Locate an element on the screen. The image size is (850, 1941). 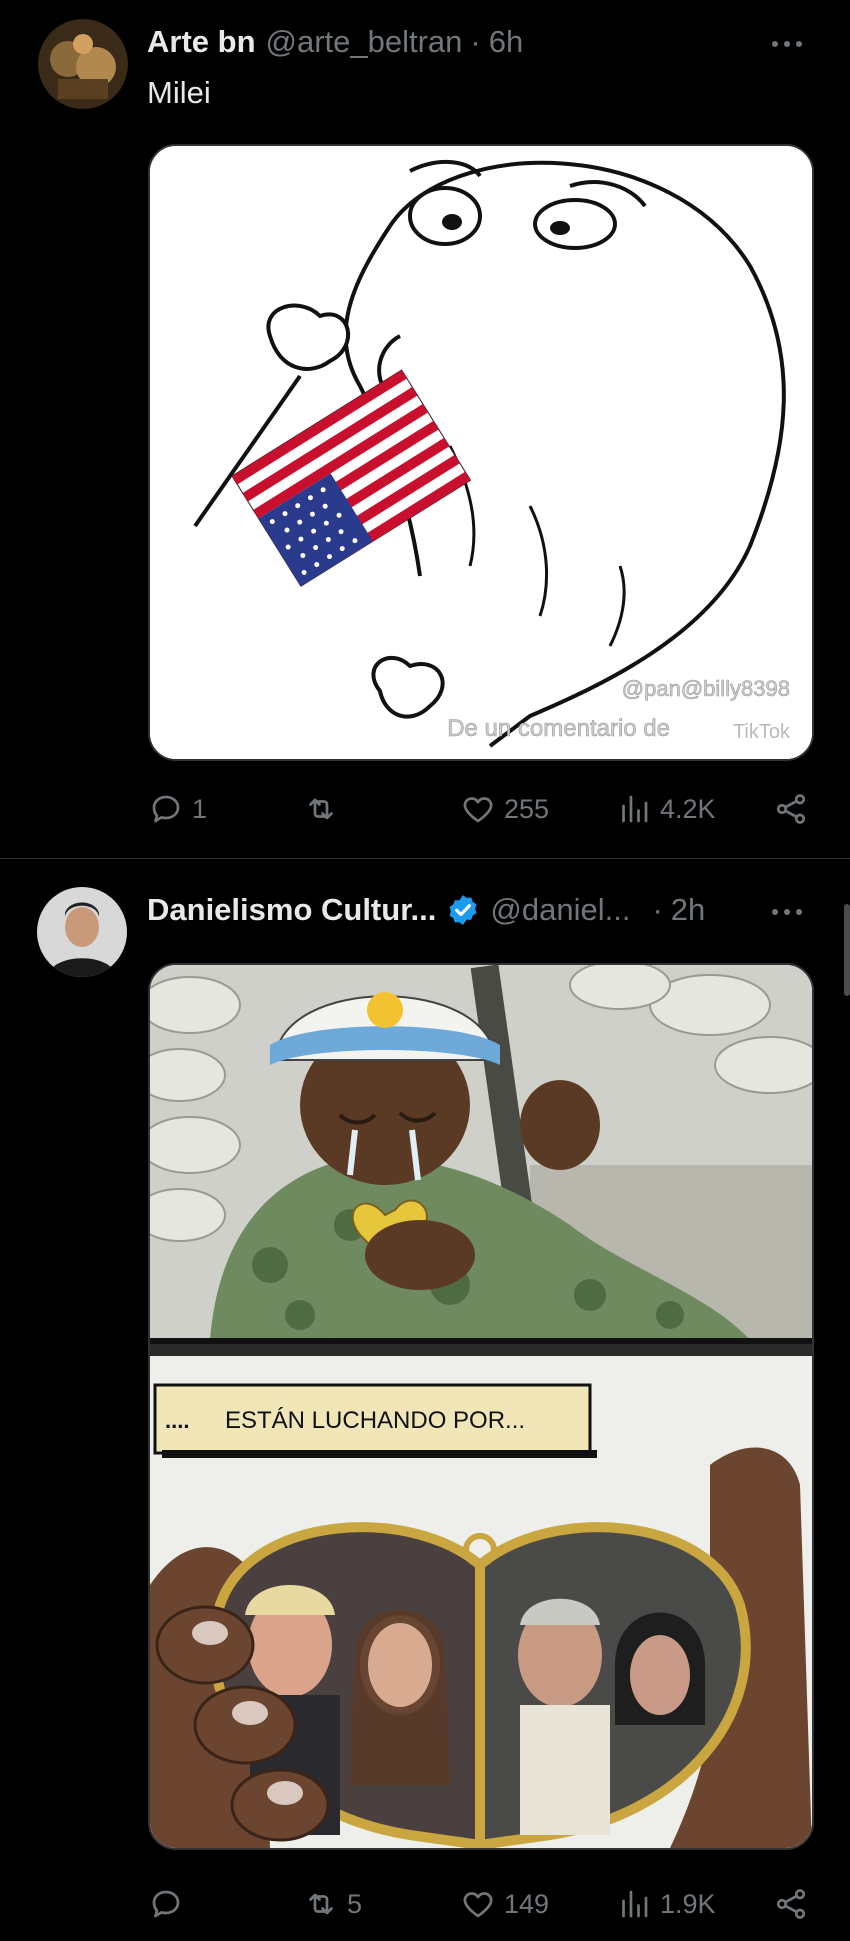
like-button: 149 is located at coordinates (504, 1904).